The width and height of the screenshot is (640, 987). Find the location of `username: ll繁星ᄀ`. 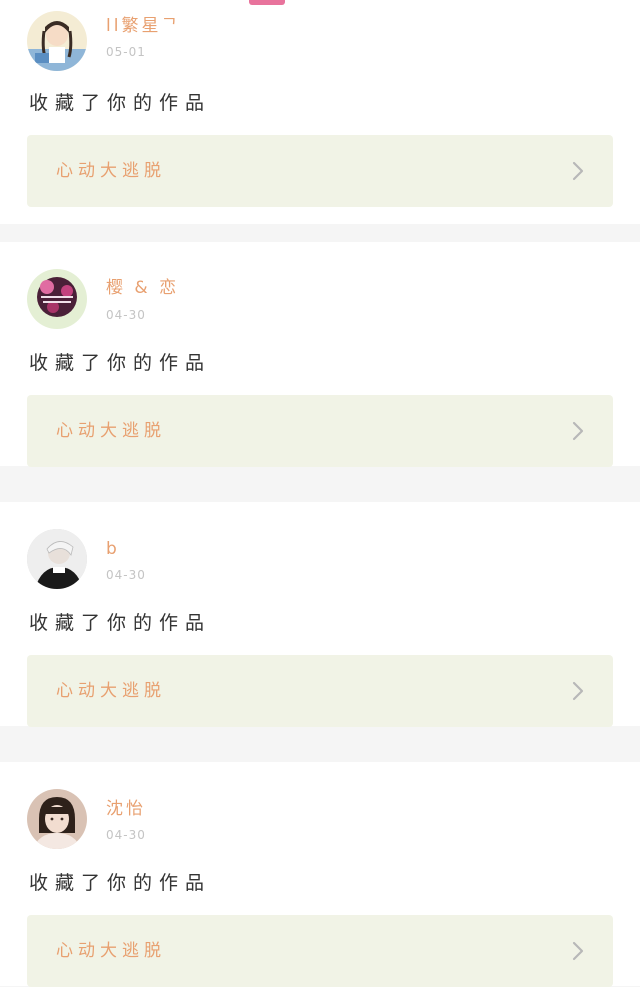

username: ll繁星ᄀ is located at coordinates (143, 26).